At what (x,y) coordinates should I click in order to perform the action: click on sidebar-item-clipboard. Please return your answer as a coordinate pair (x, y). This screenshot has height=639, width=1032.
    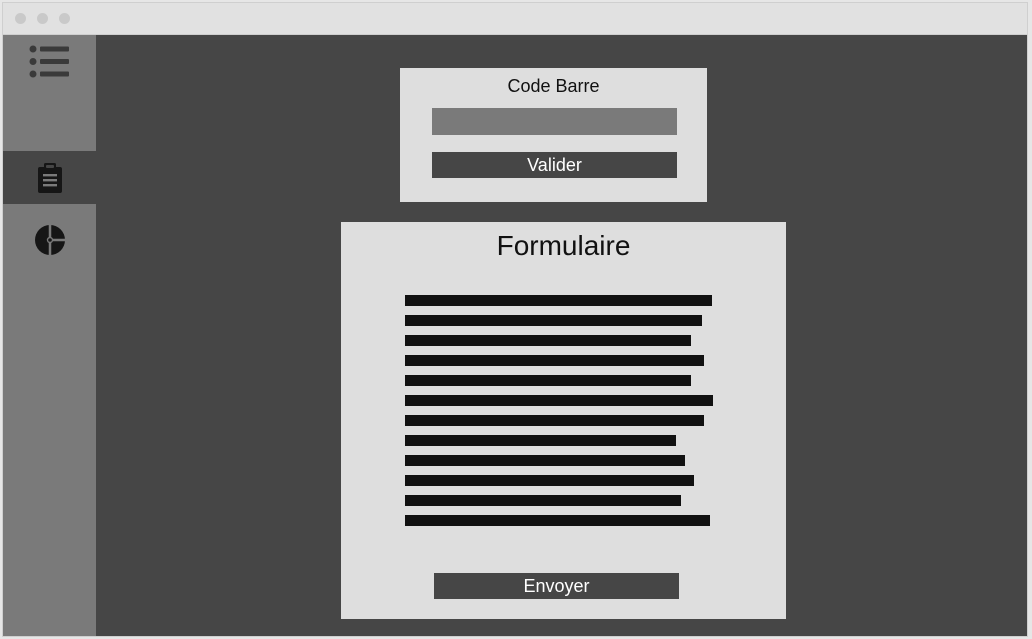
    Looking at the image, I should click on (49, 177).